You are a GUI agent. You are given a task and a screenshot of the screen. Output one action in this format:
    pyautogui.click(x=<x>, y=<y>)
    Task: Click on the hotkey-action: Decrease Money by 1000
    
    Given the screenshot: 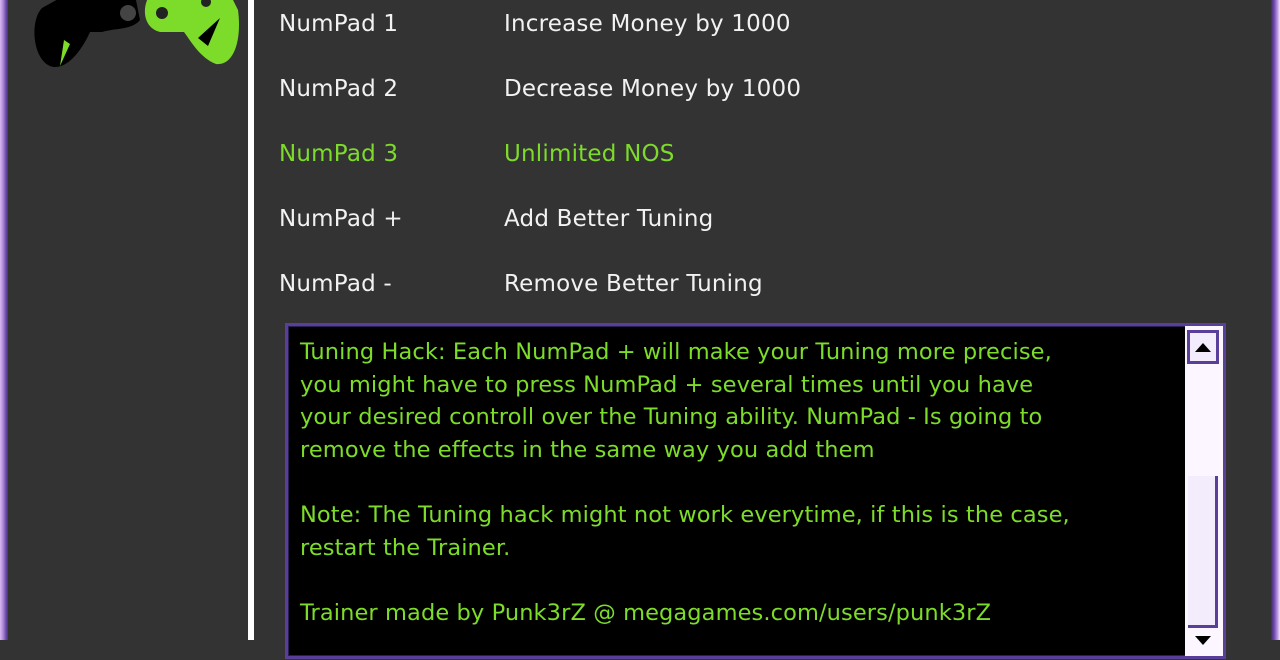 What is the action you would take?
    pyautogui.click(x=653, y=89)
    